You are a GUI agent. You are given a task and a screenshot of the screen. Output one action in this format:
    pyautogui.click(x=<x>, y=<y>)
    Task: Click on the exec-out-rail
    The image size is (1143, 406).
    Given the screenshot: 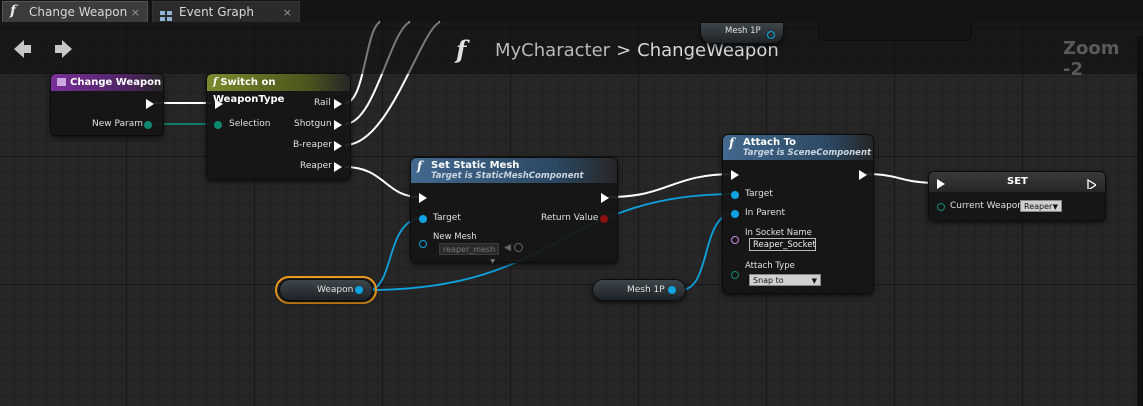 What is the action you would take?
    pyautogui.click(x=338, y=104)
    